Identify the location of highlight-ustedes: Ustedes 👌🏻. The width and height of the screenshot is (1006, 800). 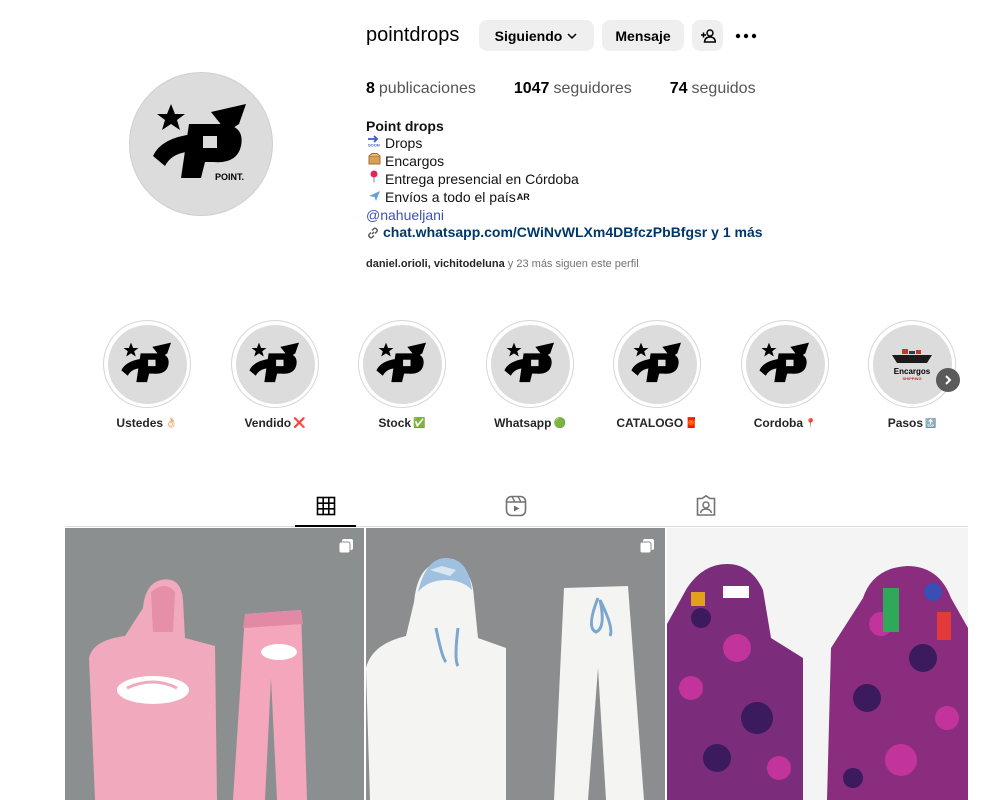
(147, 375).